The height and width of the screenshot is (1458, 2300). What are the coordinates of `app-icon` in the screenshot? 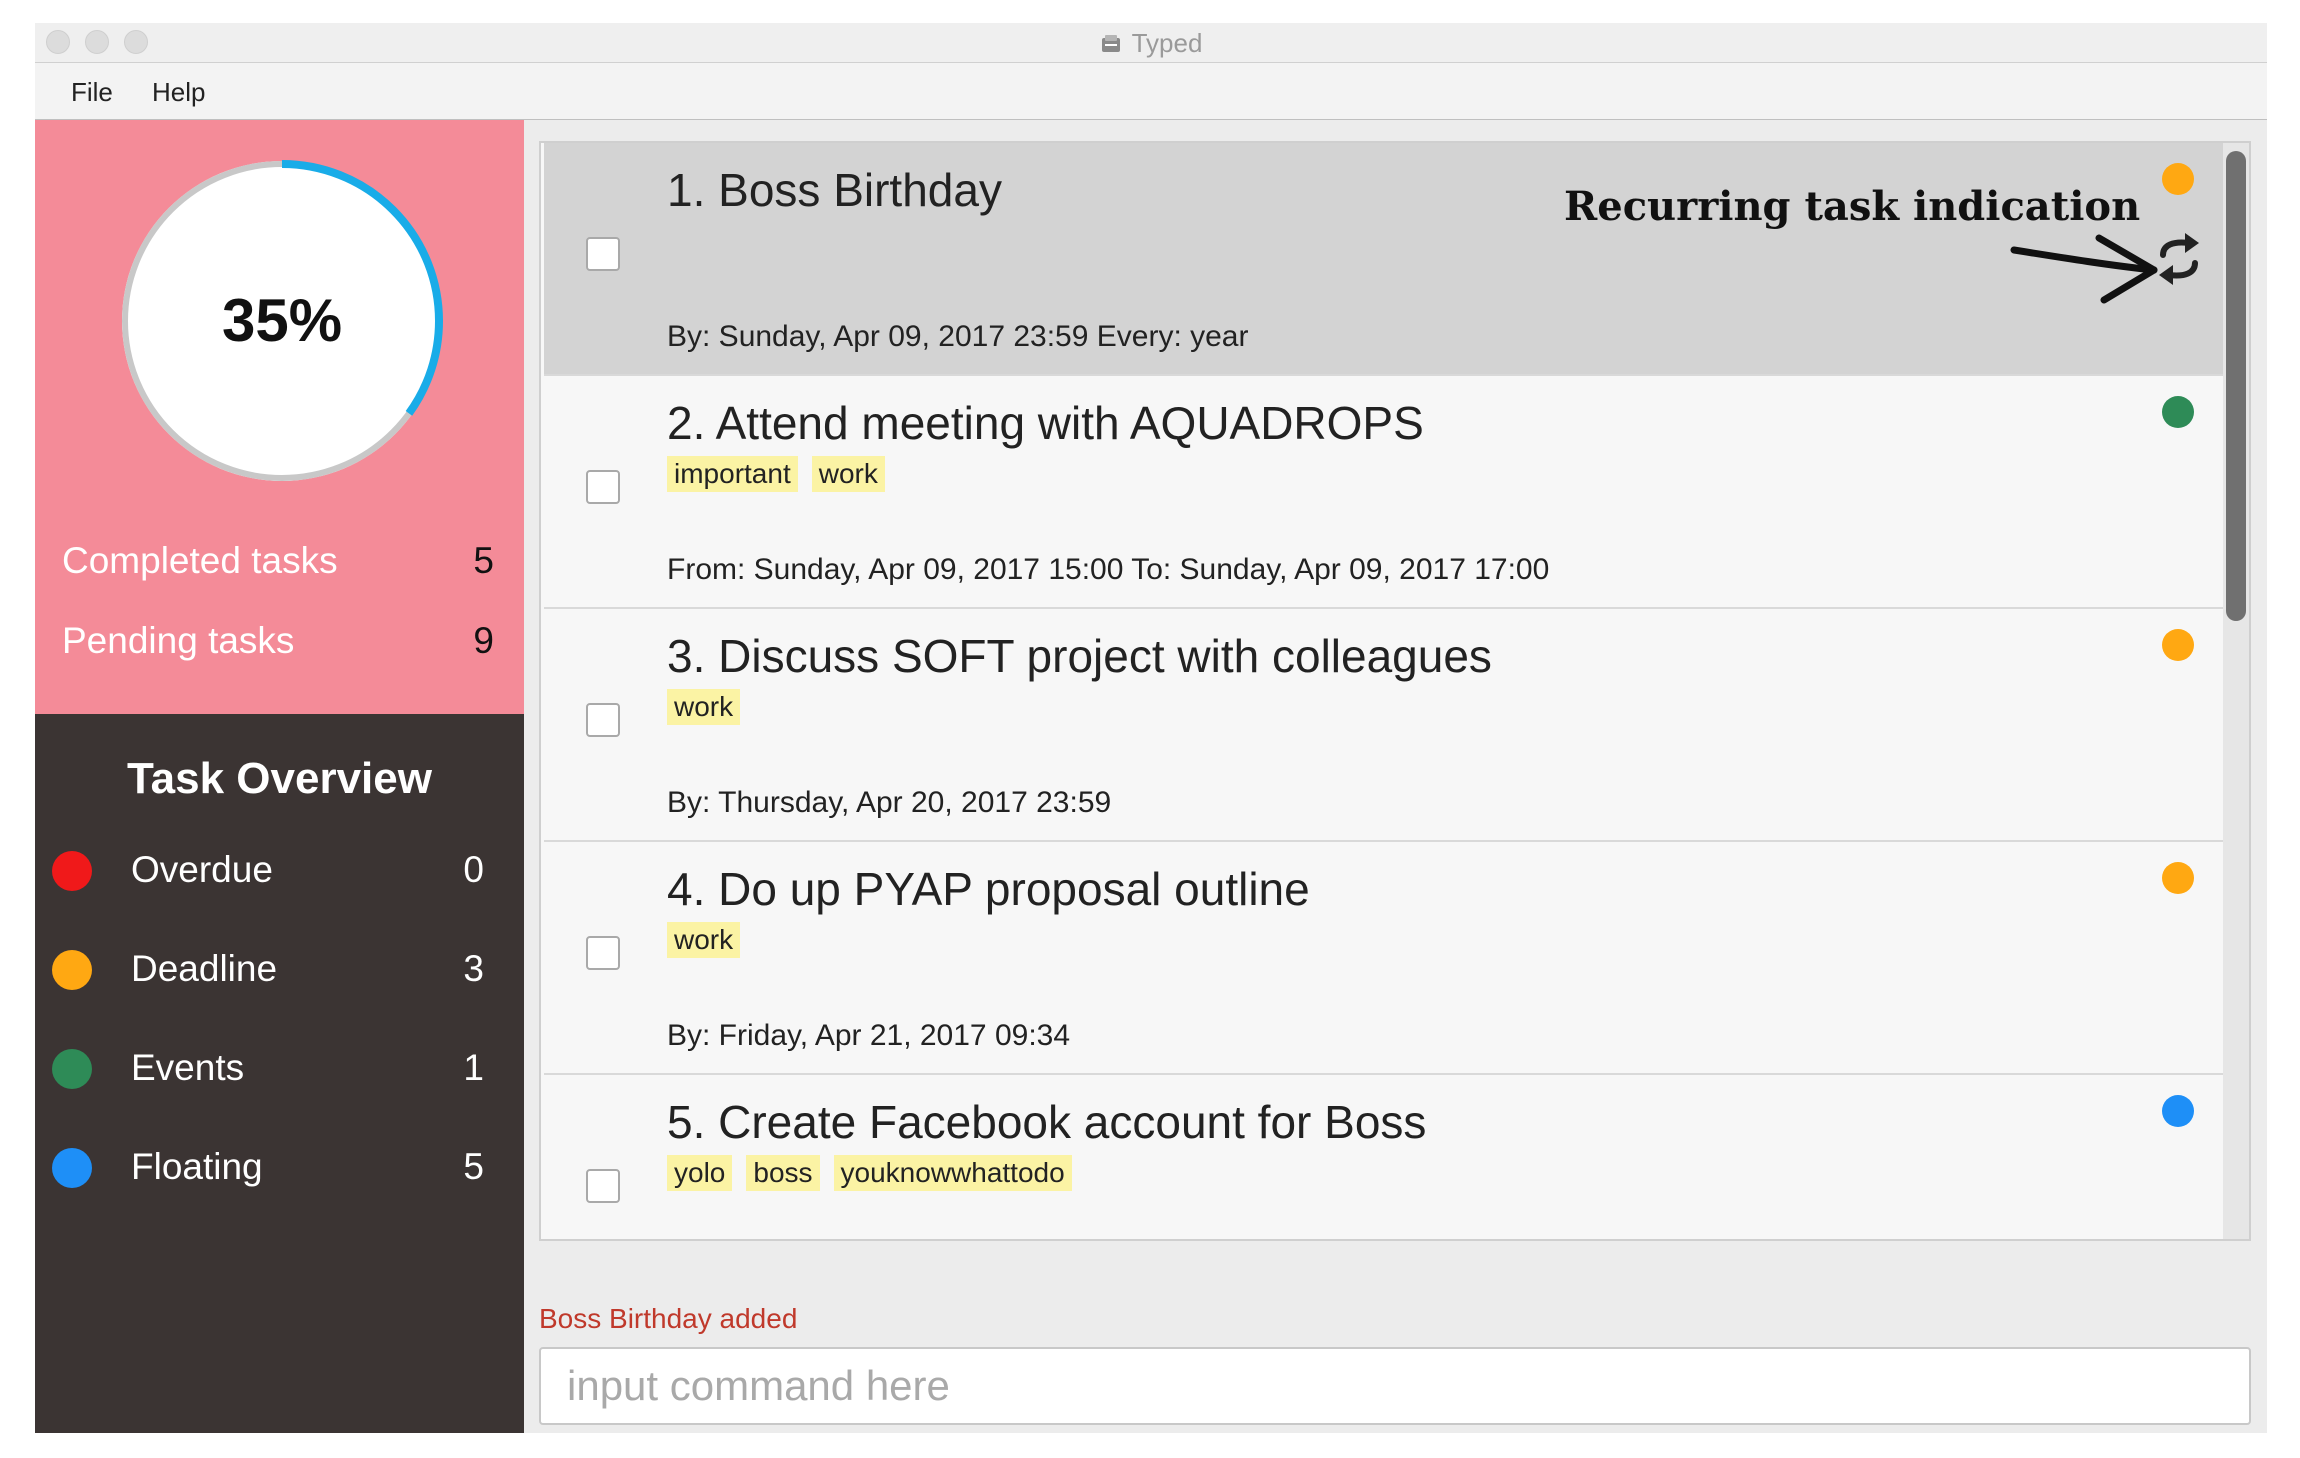 It's located at (1110, 43).